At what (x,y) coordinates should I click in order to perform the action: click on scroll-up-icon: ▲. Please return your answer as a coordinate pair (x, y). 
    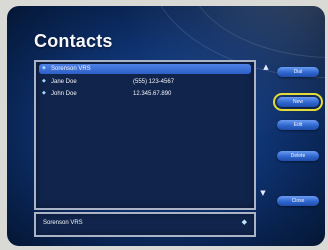
    Looking at the image, I should click on (266, 67).